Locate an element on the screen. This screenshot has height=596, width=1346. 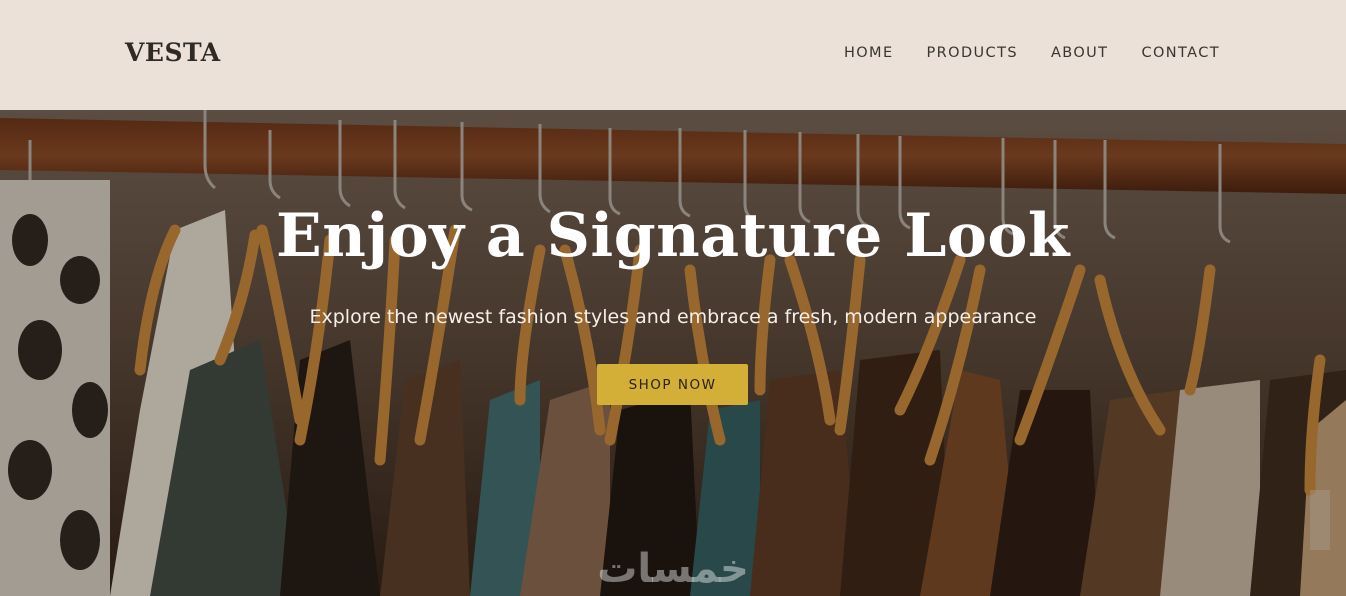
nav-link-about: ABOUT is located at coordinates (1080, 53).